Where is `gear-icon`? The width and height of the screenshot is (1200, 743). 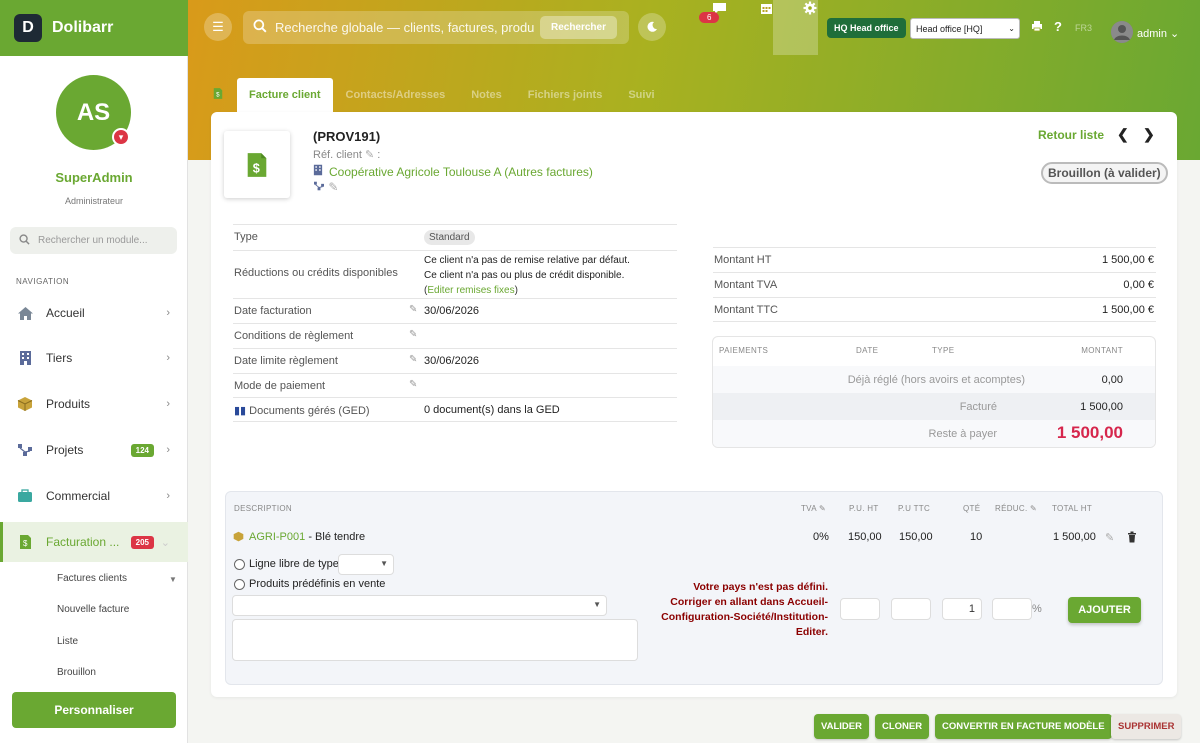 gear-icon is located at coordinates (810, 9).